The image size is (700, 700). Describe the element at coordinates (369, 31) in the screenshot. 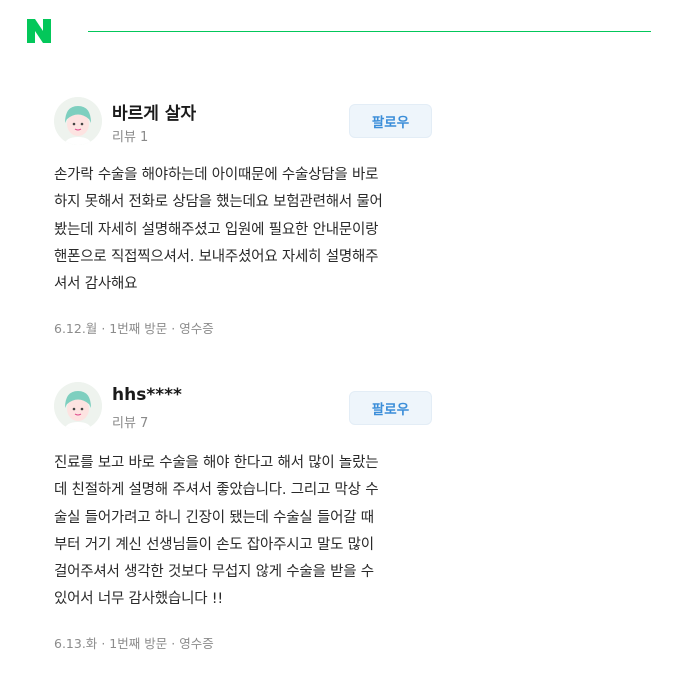

I see `header-divider` at that location.